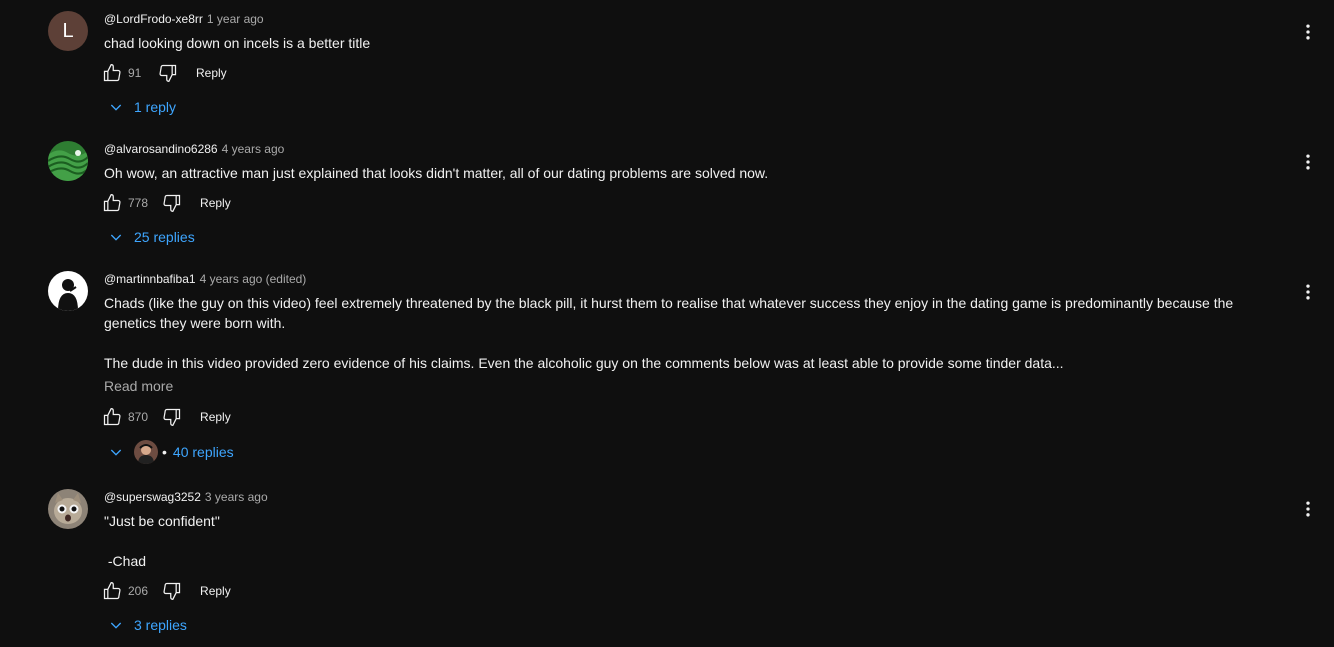 Image resolution: width=1334 pixels, height=647 pixels. Describe the element at coordinates (152, 497) in the screenshot. I see `author-name: @superswag3252` at that location.